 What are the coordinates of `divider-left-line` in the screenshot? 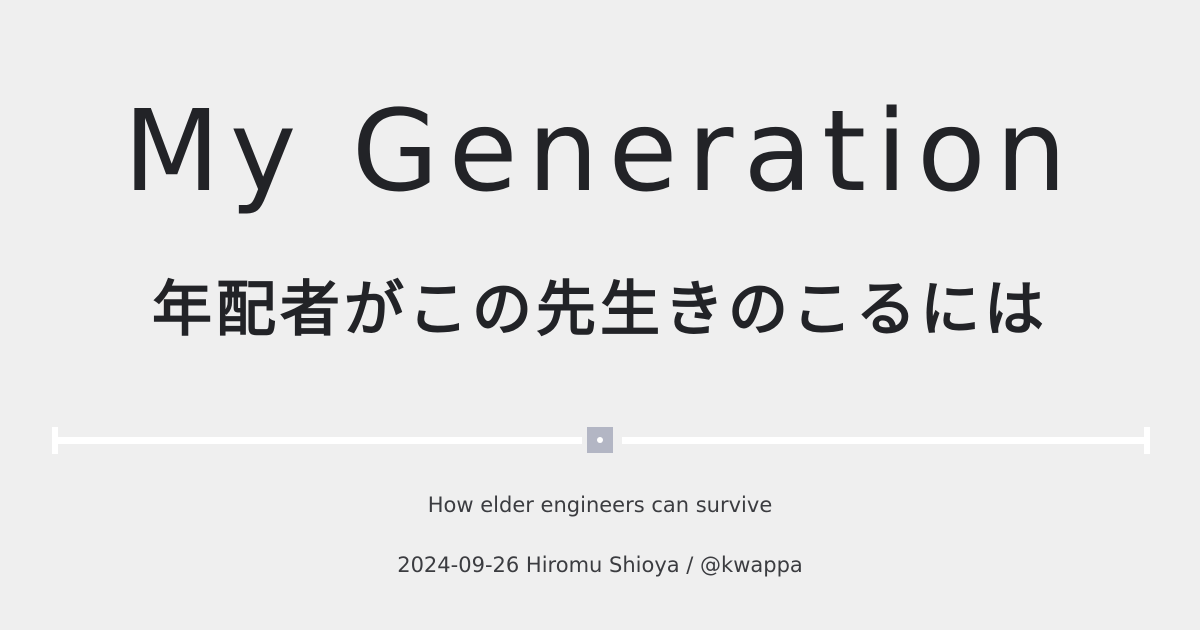 It's located at (317, 440).